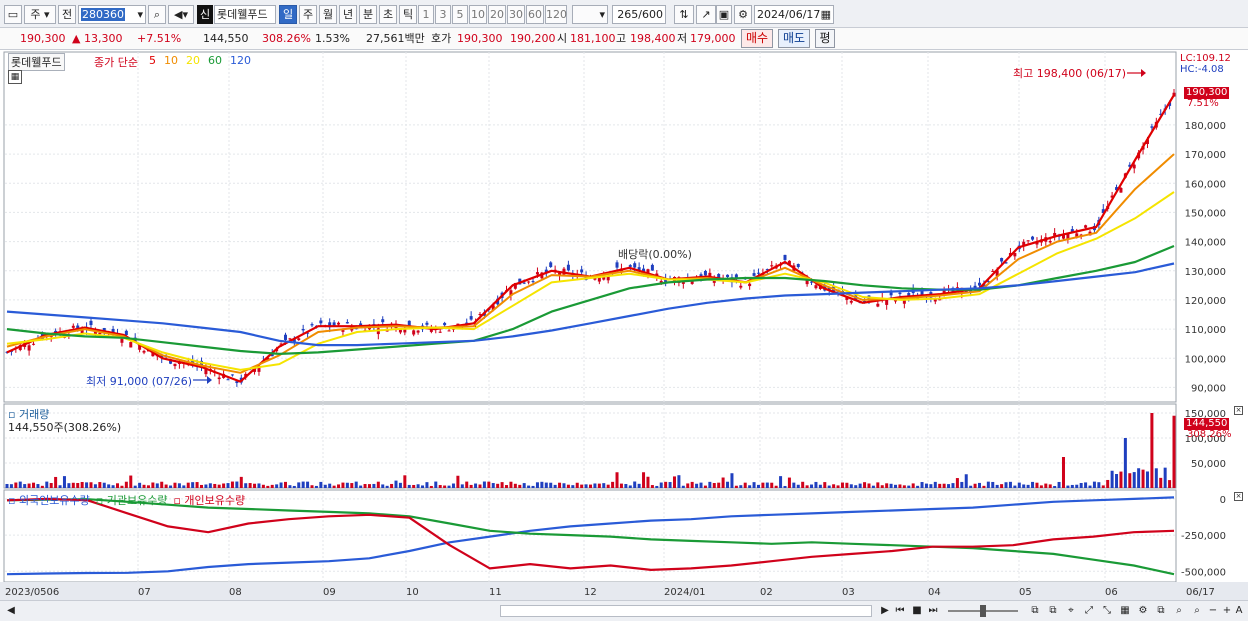 The image size is (1248, 621). I want to click on stop-icon: ■, so click(917, 611).